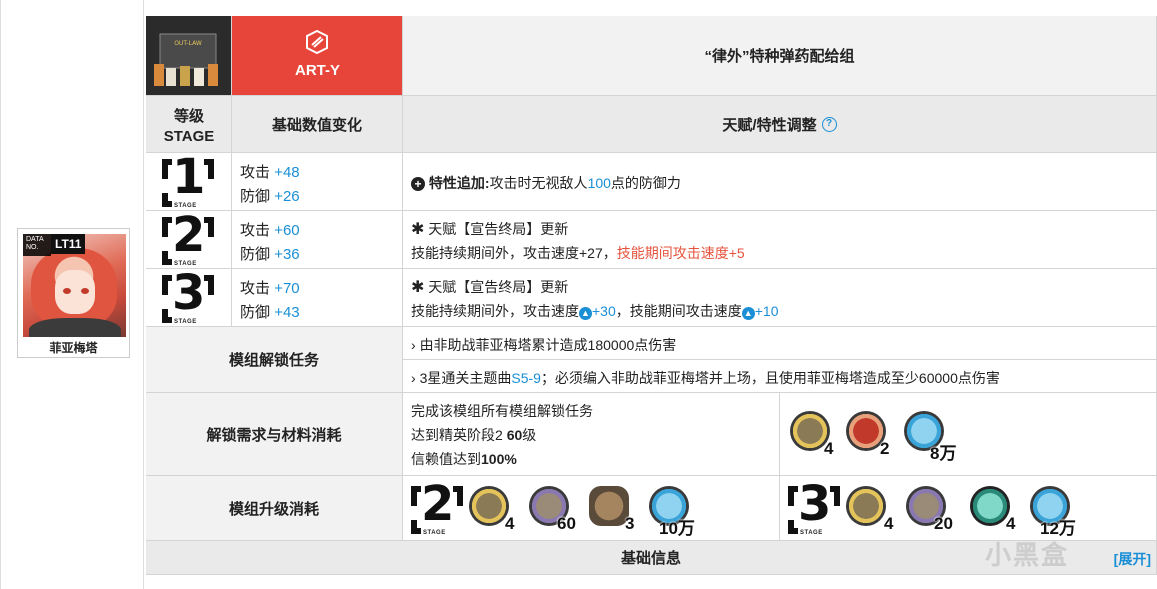 This screenshot has width=1157, height=589. What do you see at coordinates (591, 434) in the screenshot?
I see `unlock-reqs-text: 完成该模组所有模组解锁任务 达到精英阶段2 60级 信赖值达到100%` at bounding box center [591, 434].